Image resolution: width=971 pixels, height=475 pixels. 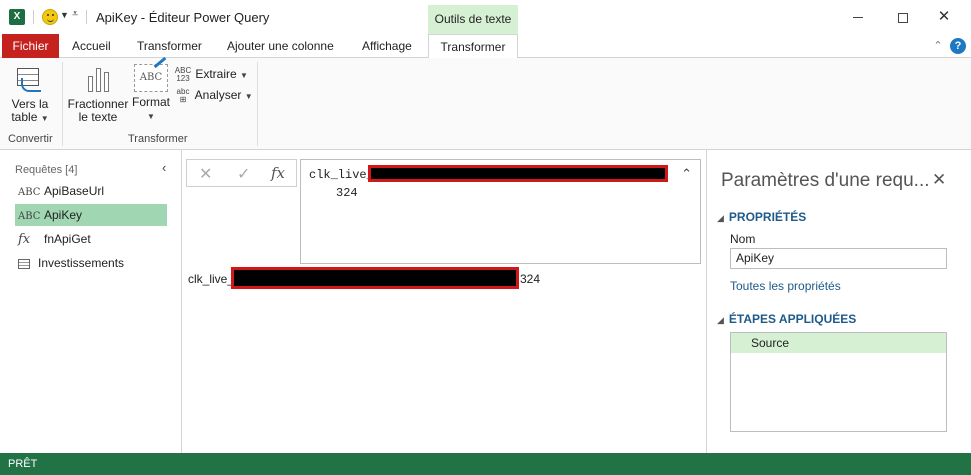 I want to click on minimize-button, so click(x=858, y=17).